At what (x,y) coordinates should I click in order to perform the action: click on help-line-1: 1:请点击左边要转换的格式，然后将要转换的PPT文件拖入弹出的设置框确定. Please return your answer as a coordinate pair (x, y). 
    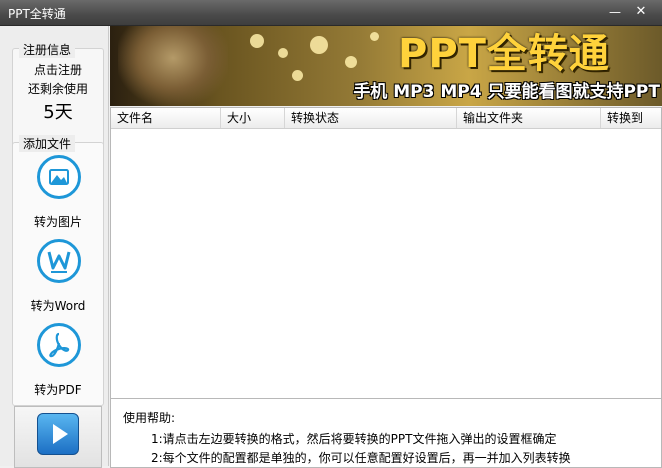
    Looking at the image, I should click on (354, 439).